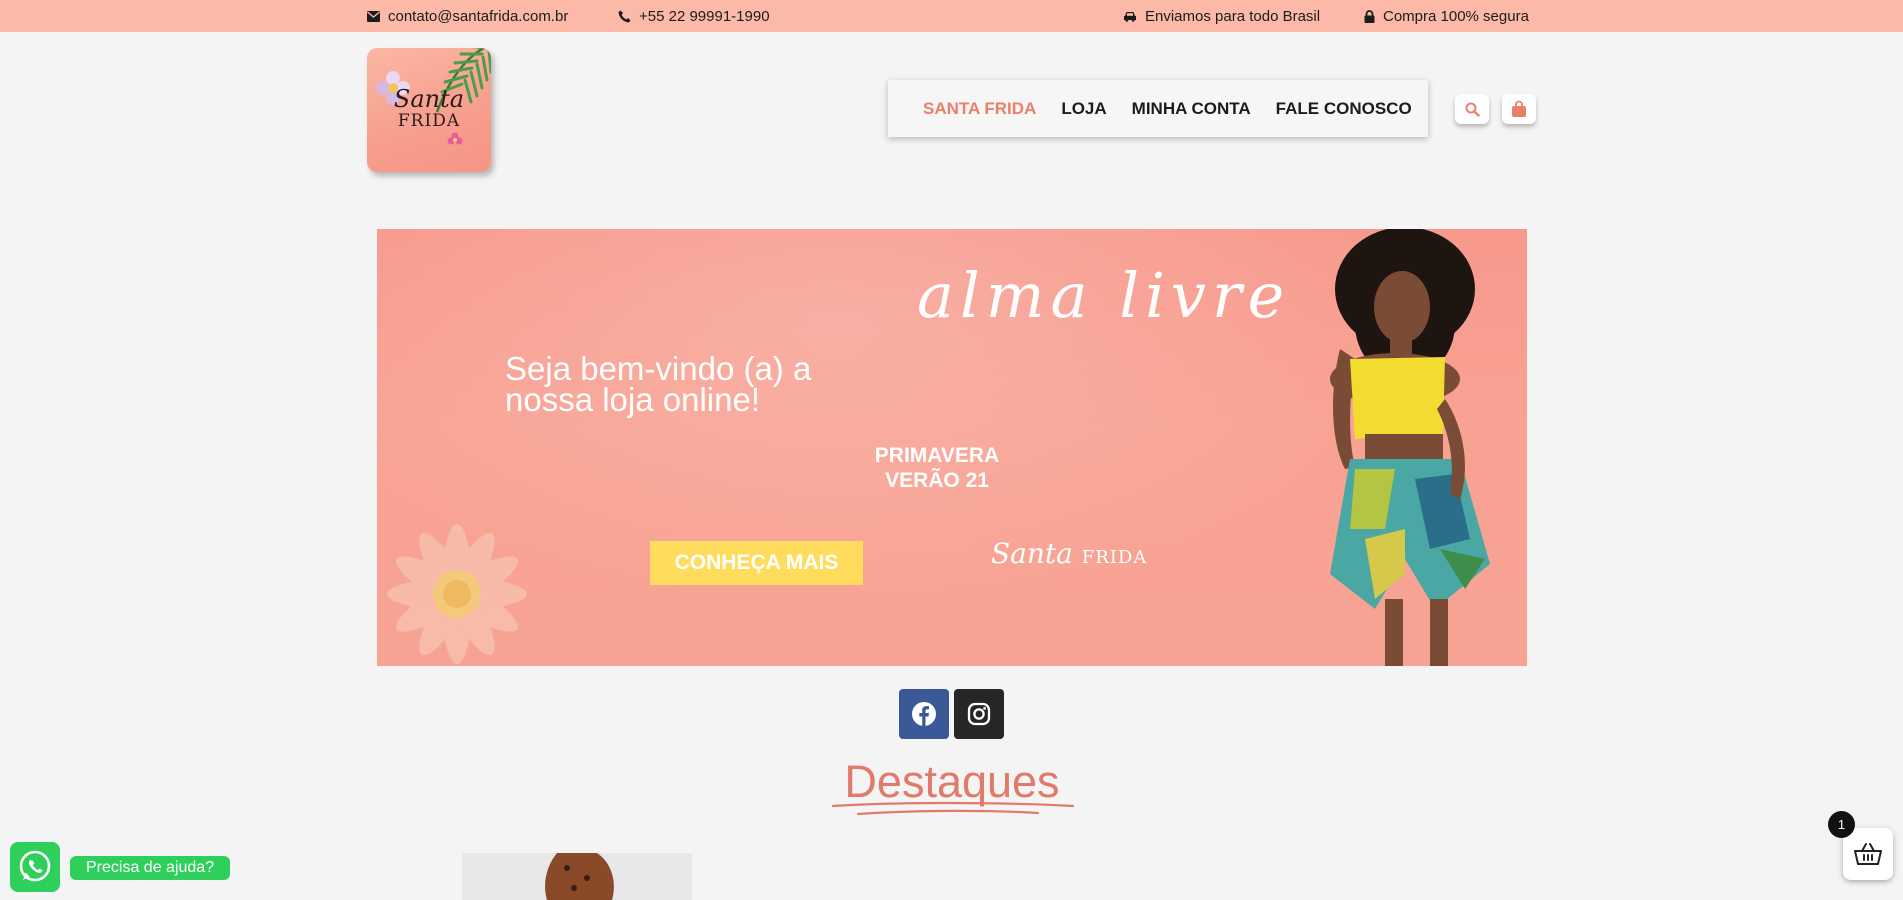  I want to click on banner-brand: Santa FRIDA, so click(1069, 553).